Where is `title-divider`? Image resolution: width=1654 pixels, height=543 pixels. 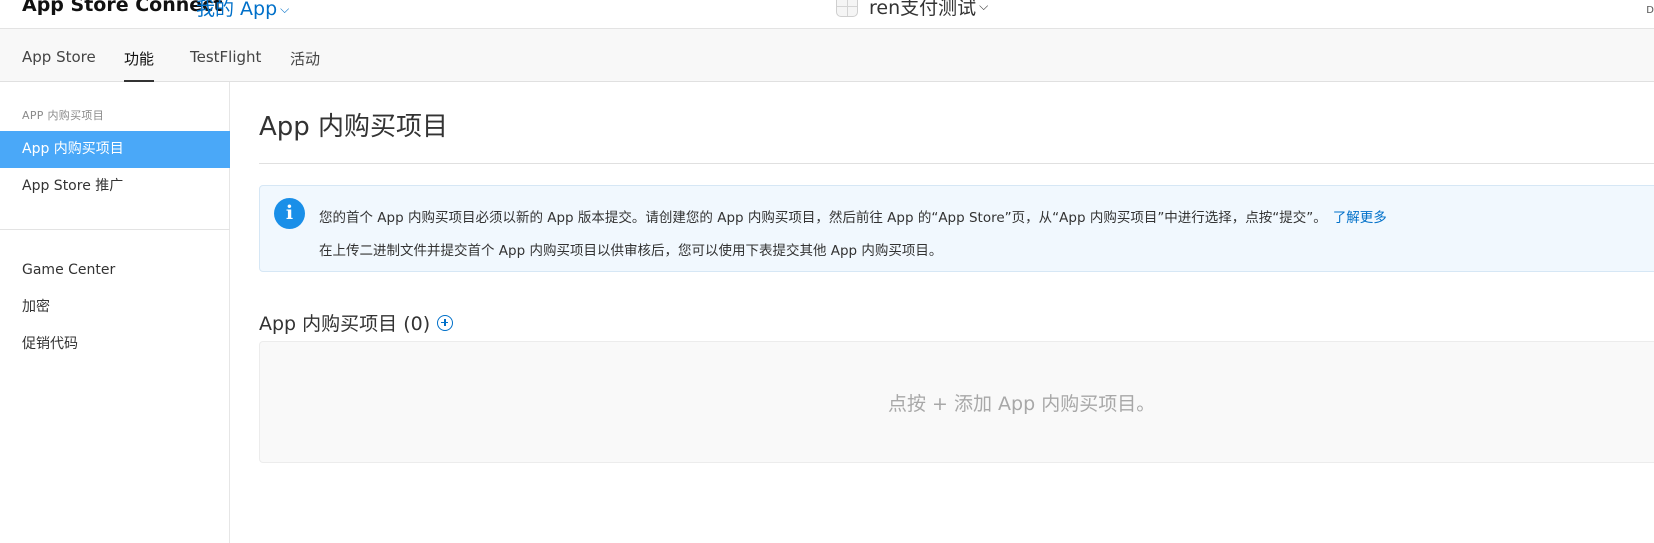 title-divider is located at coordinates (956, 163).